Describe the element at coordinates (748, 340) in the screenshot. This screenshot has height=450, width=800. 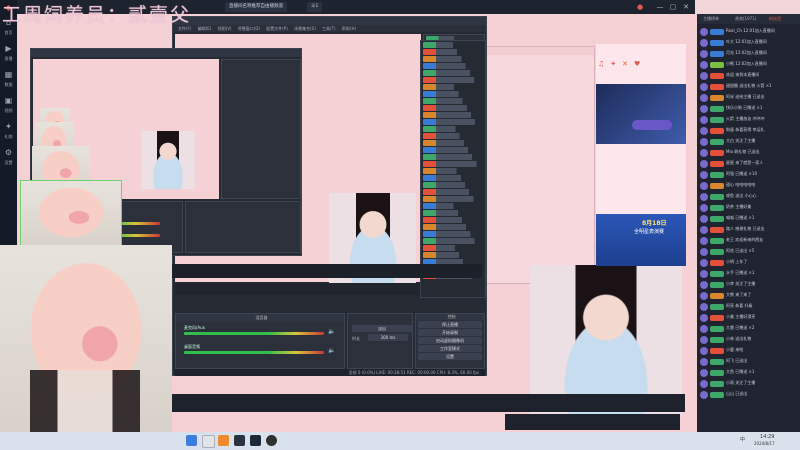
I see `chat-message-row: 小林 送出礼物` at that location.